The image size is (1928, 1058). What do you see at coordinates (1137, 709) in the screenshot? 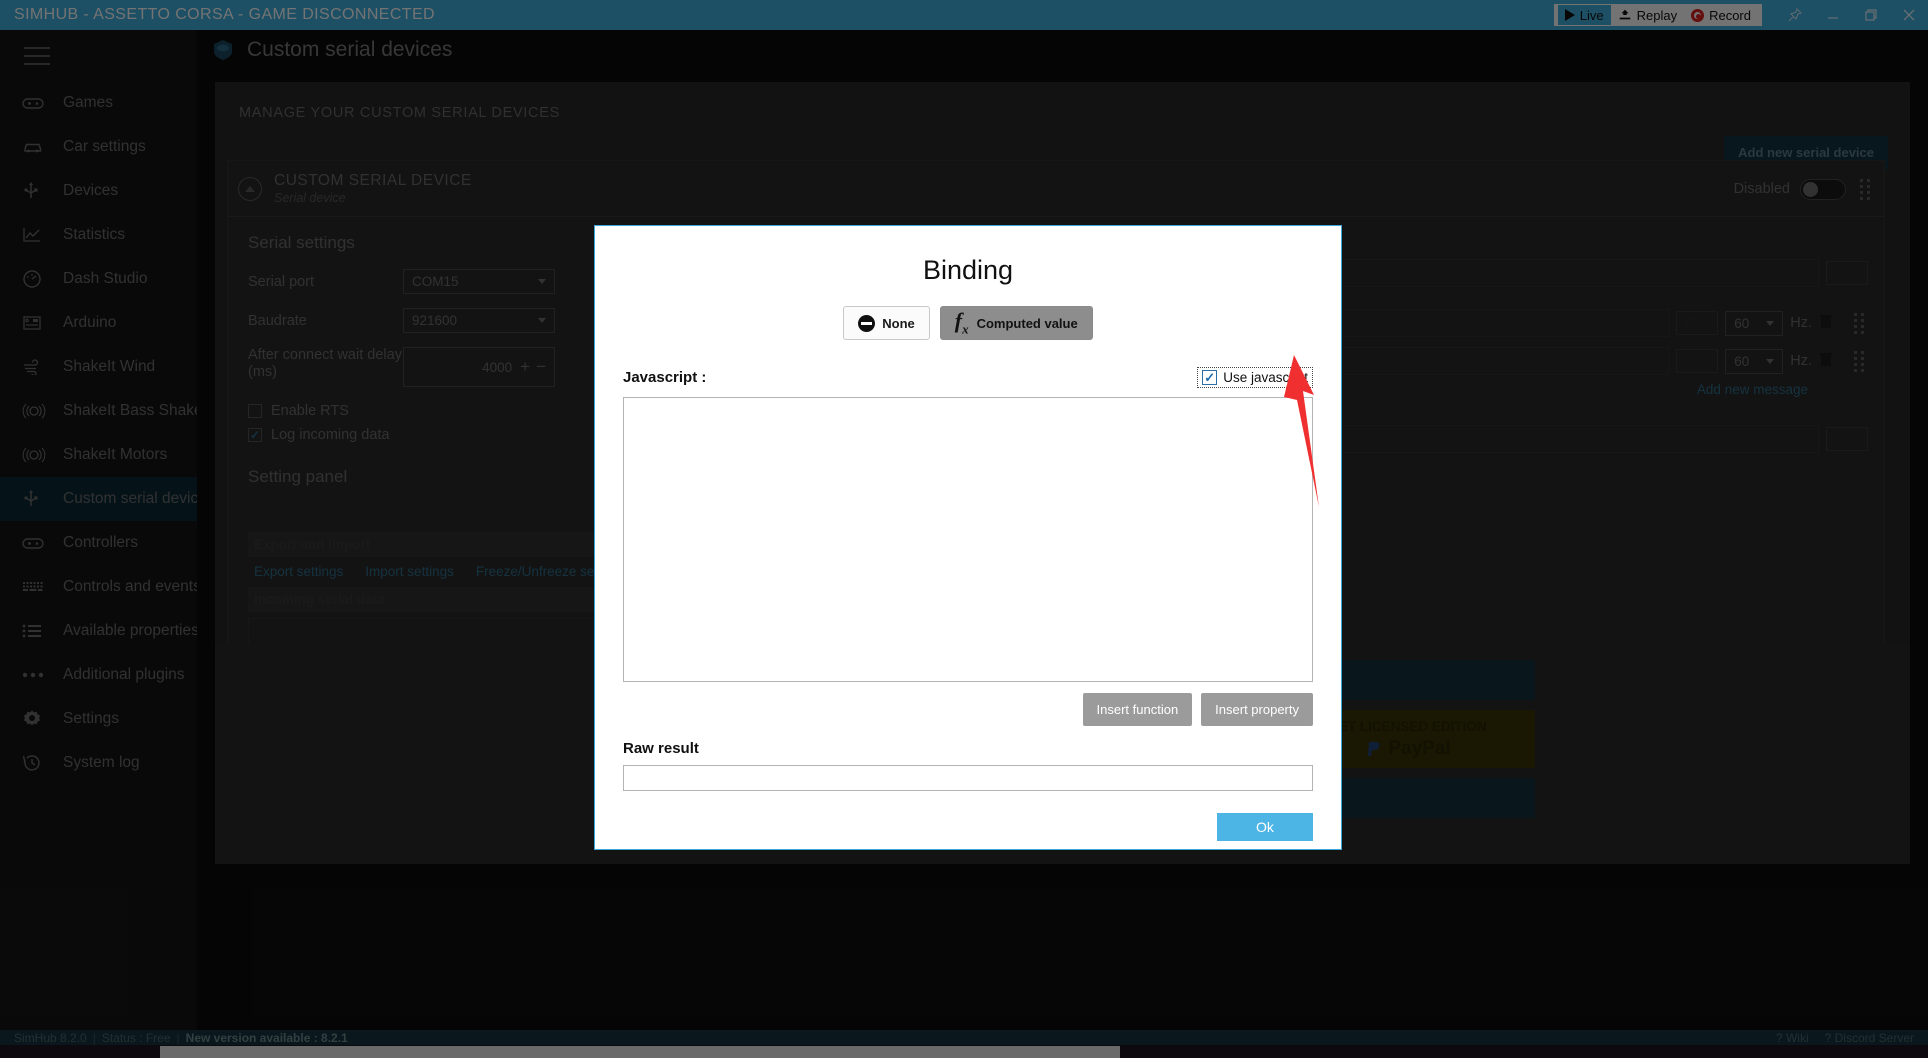
I see `insert-function-button: Insert function` at bounding box center [1137, 709].